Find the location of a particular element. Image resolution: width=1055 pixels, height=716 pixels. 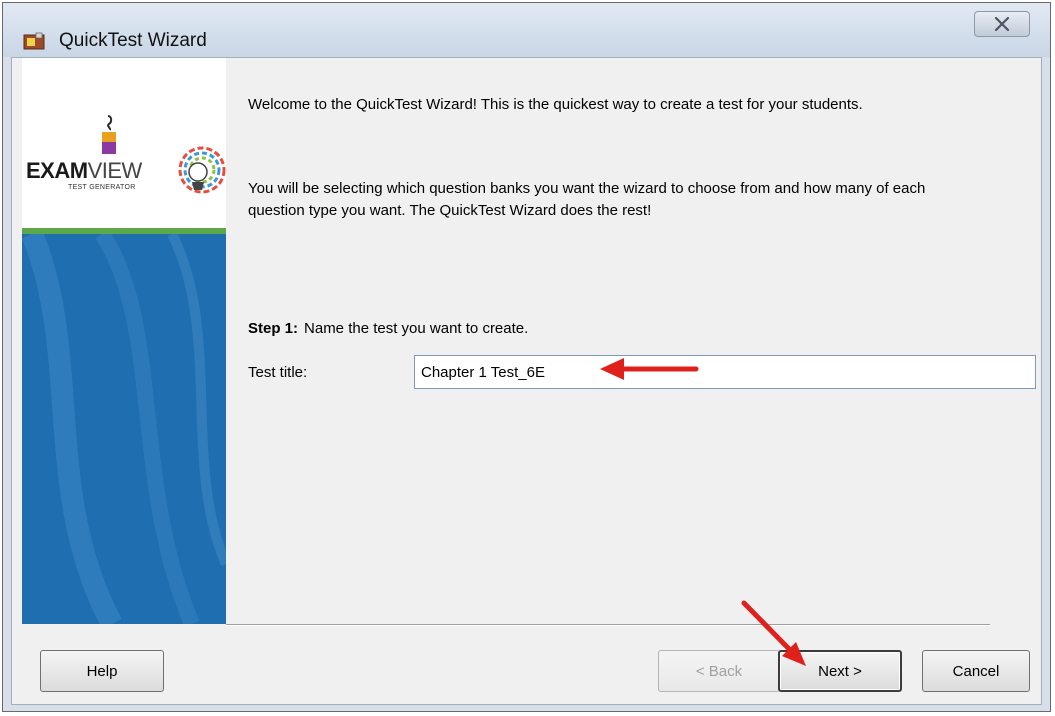

back-button-label: < Back is located at coordinates (719, 671).